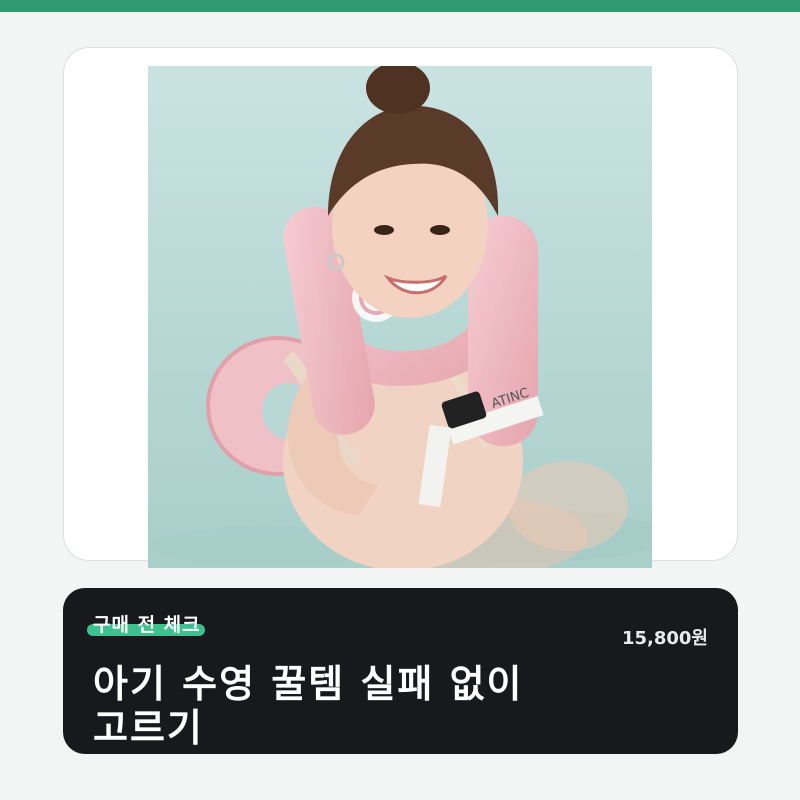 This screenshot has width=800, height=800. I want to click on price-label: 15,800원, so click(664, 638).